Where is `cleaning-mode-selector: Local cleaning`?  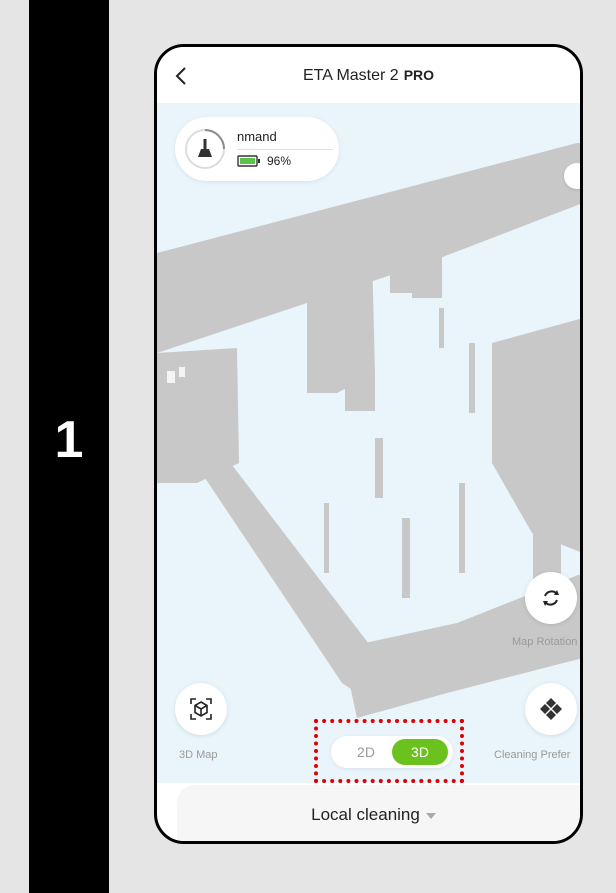 cleaning-mode-selector: Local cleaning is located at coordinates (373, 815).